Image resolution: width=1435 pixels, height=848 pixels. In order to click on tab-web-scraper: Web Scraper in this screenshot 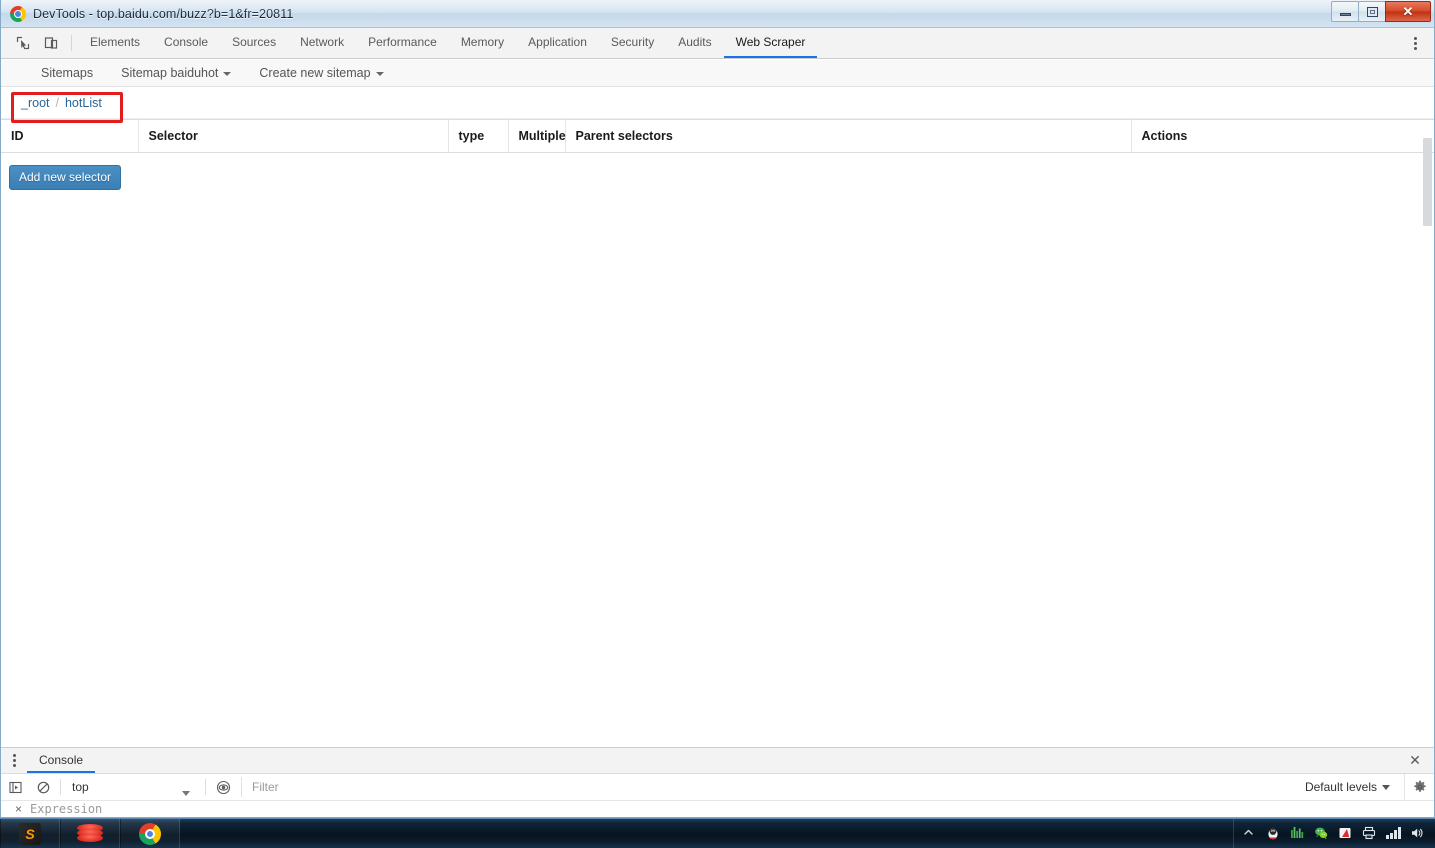, I will do `click(770, 43)`.